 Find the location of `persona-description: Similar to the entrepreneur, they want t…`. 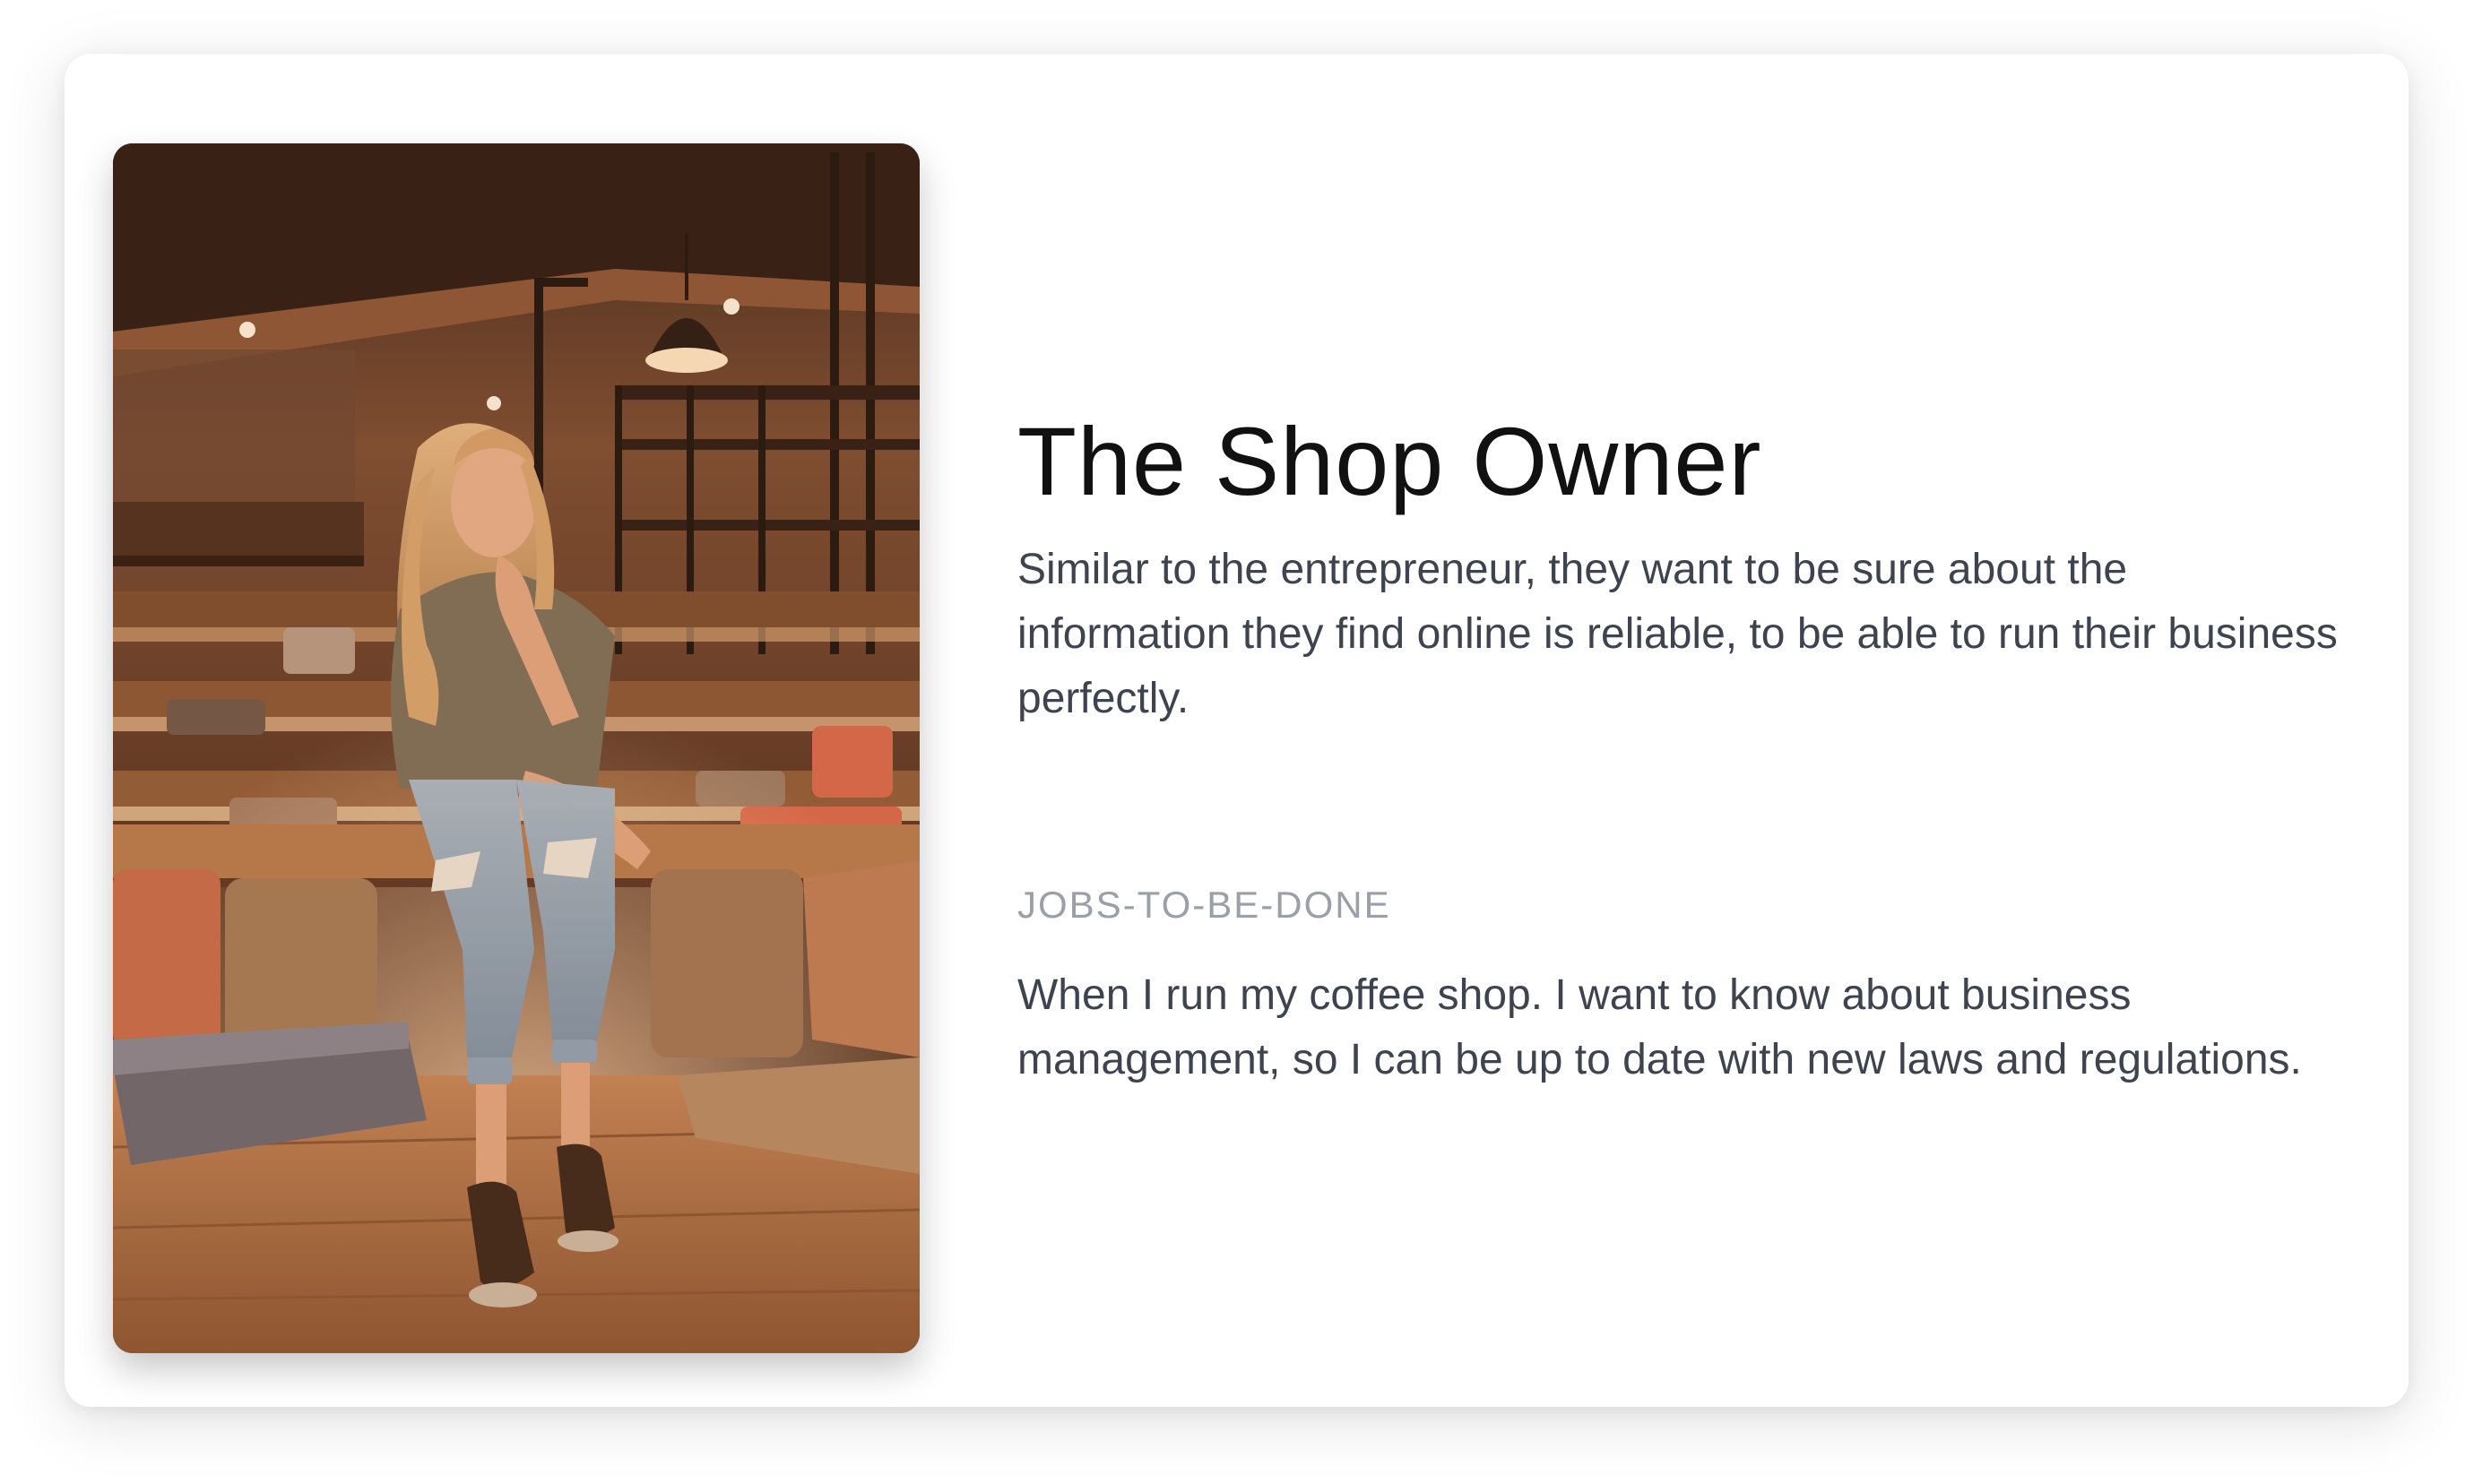

persona-description: Similar to the entrepreneur, they want t… is located at coordinates (1677, 634).